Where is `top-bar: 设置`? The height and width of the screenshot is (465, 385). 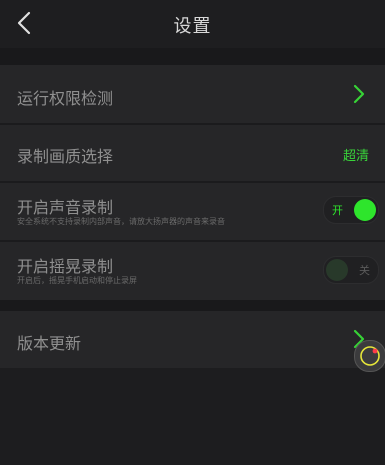 top-bar: 设置 is located at coordinates (192, 24).